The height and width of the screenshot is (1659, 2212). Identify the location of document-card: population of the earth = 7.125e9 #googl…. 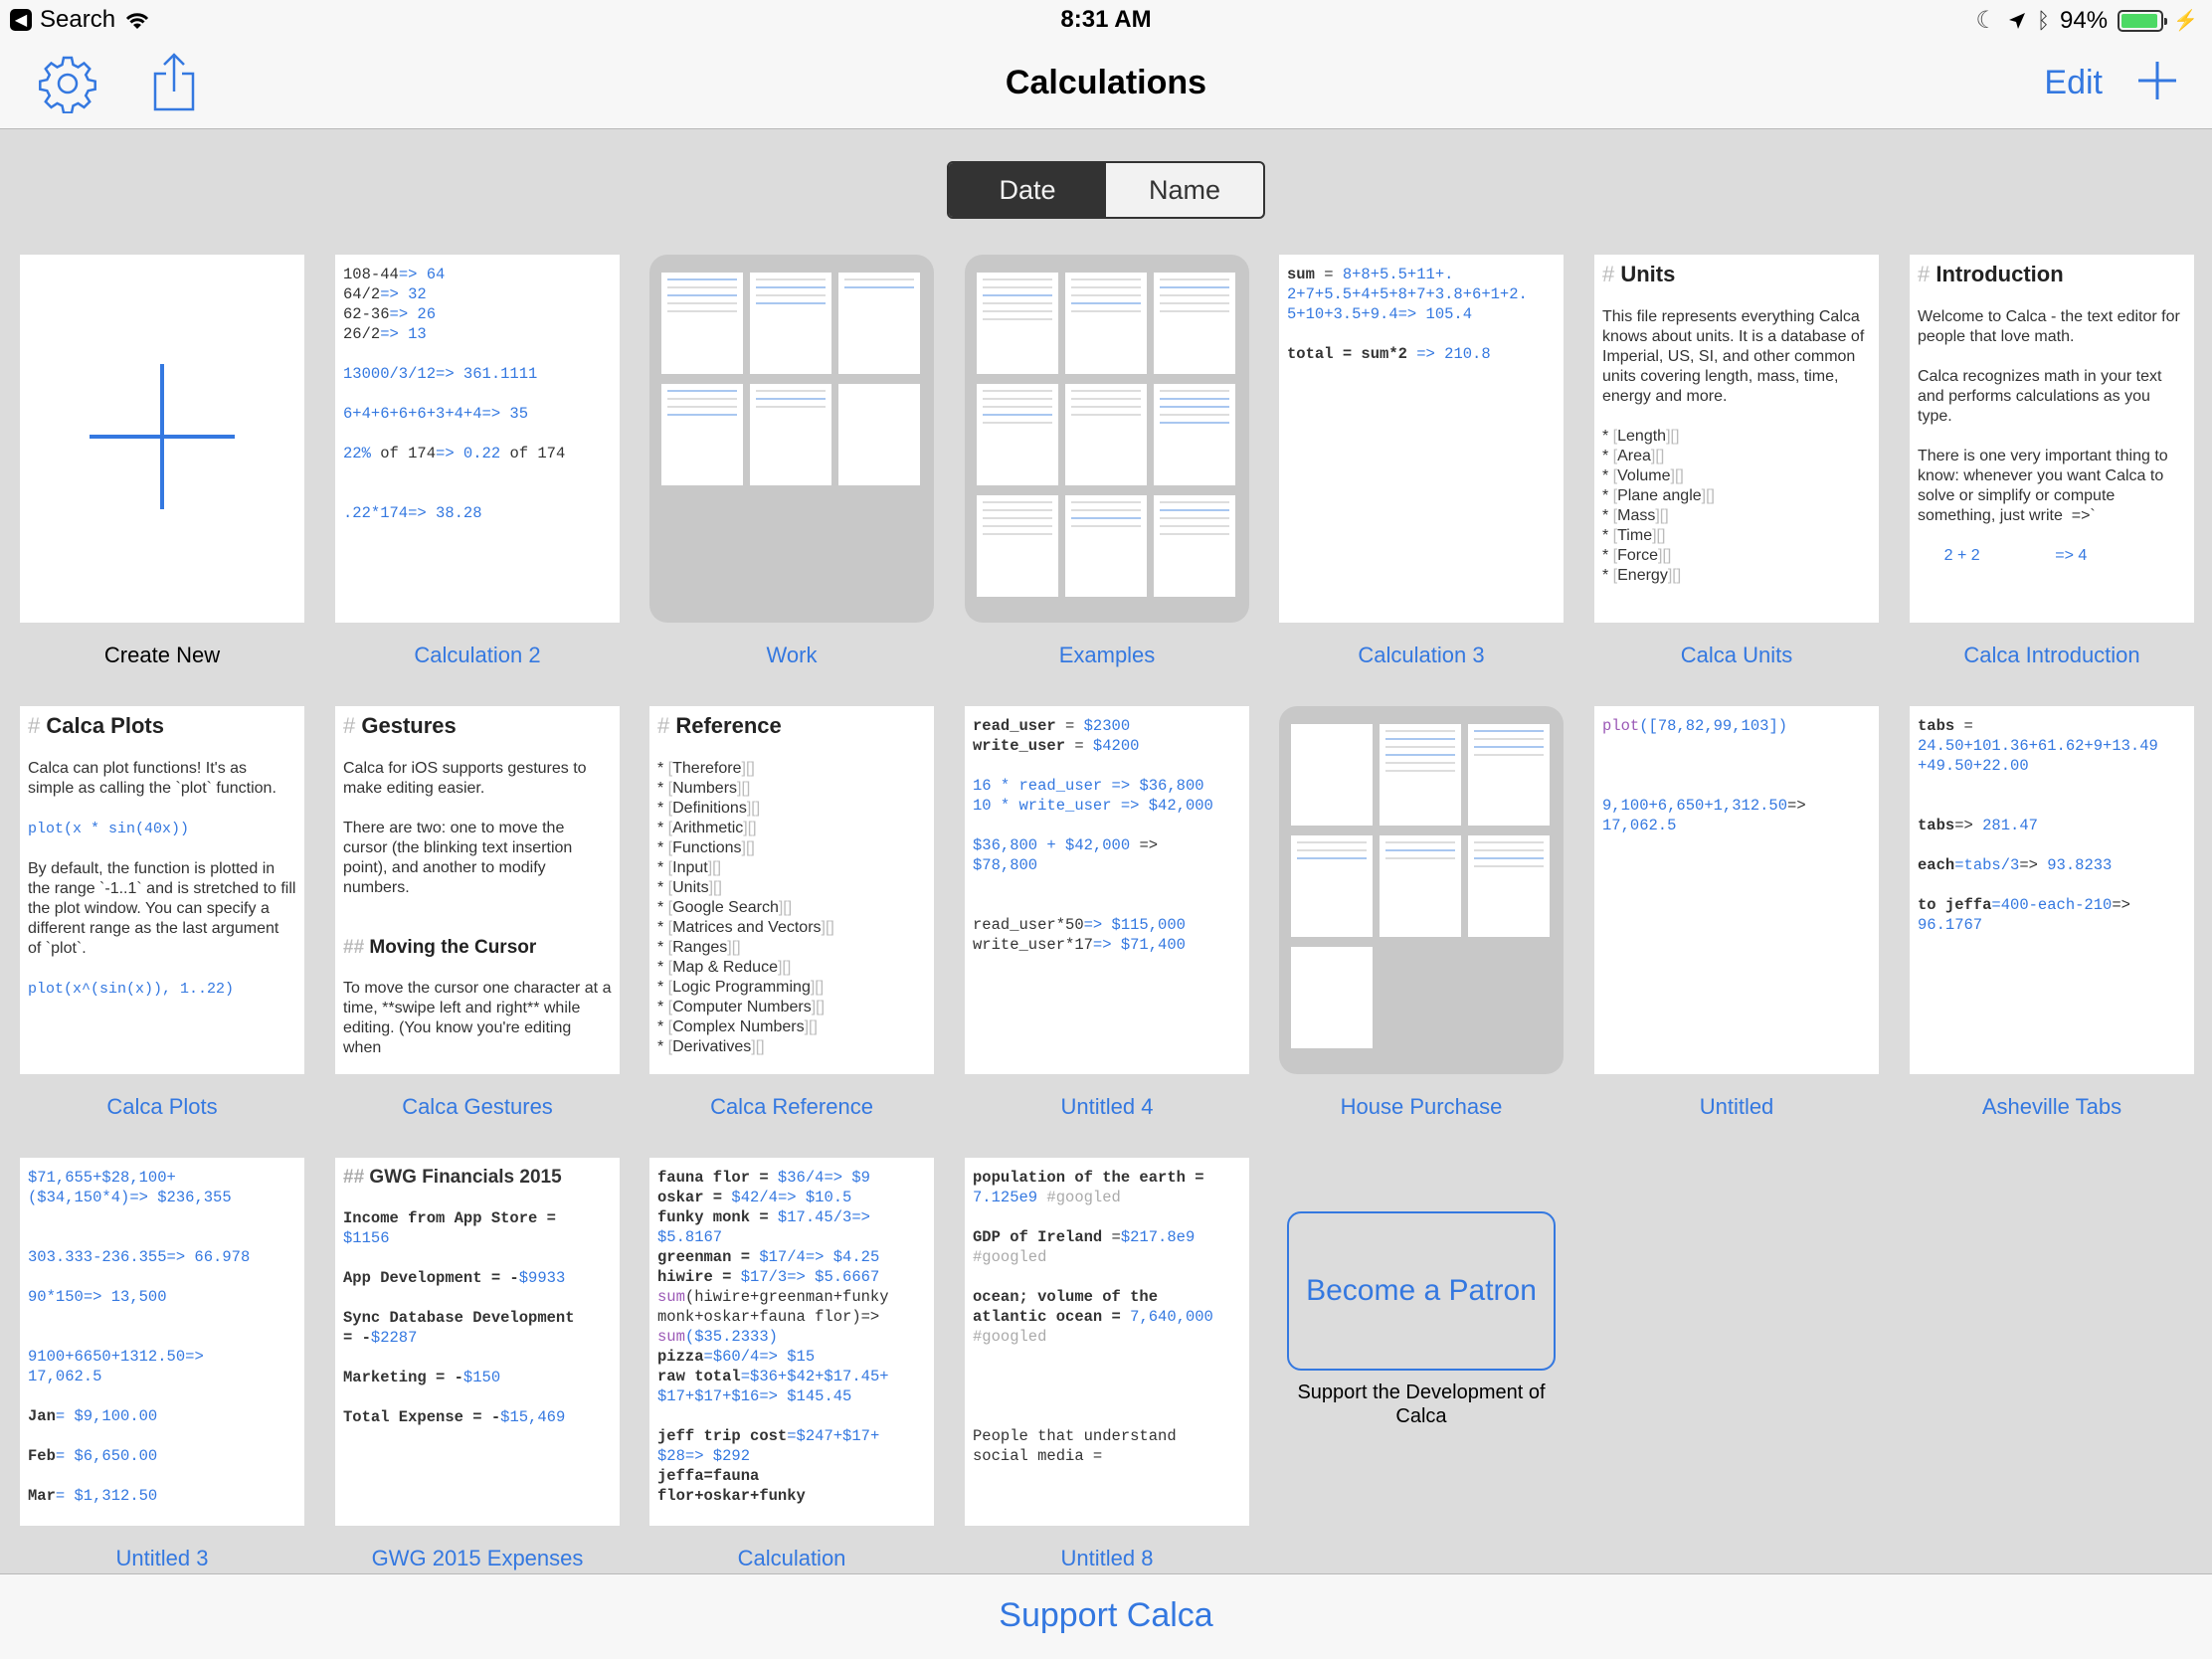
(1107, 1342).